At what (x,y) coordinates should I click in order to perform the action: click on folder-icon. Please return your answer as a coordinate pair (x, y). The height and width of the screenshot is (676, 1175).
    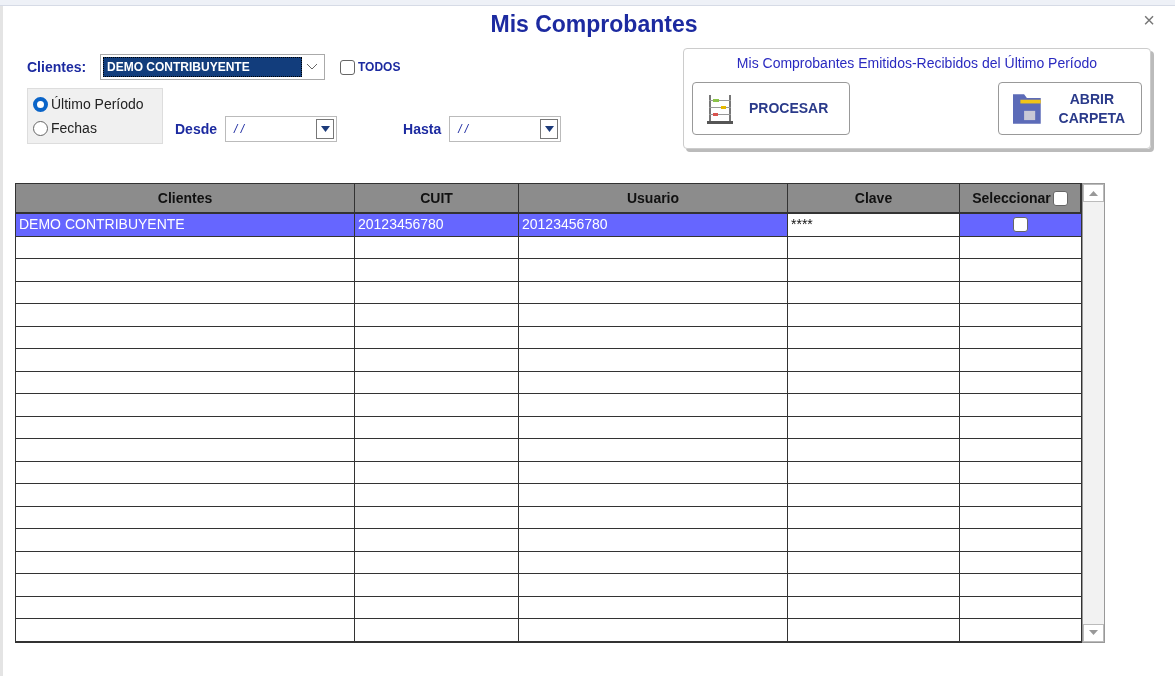
    Looking at the image, I should click on (1027, 108).